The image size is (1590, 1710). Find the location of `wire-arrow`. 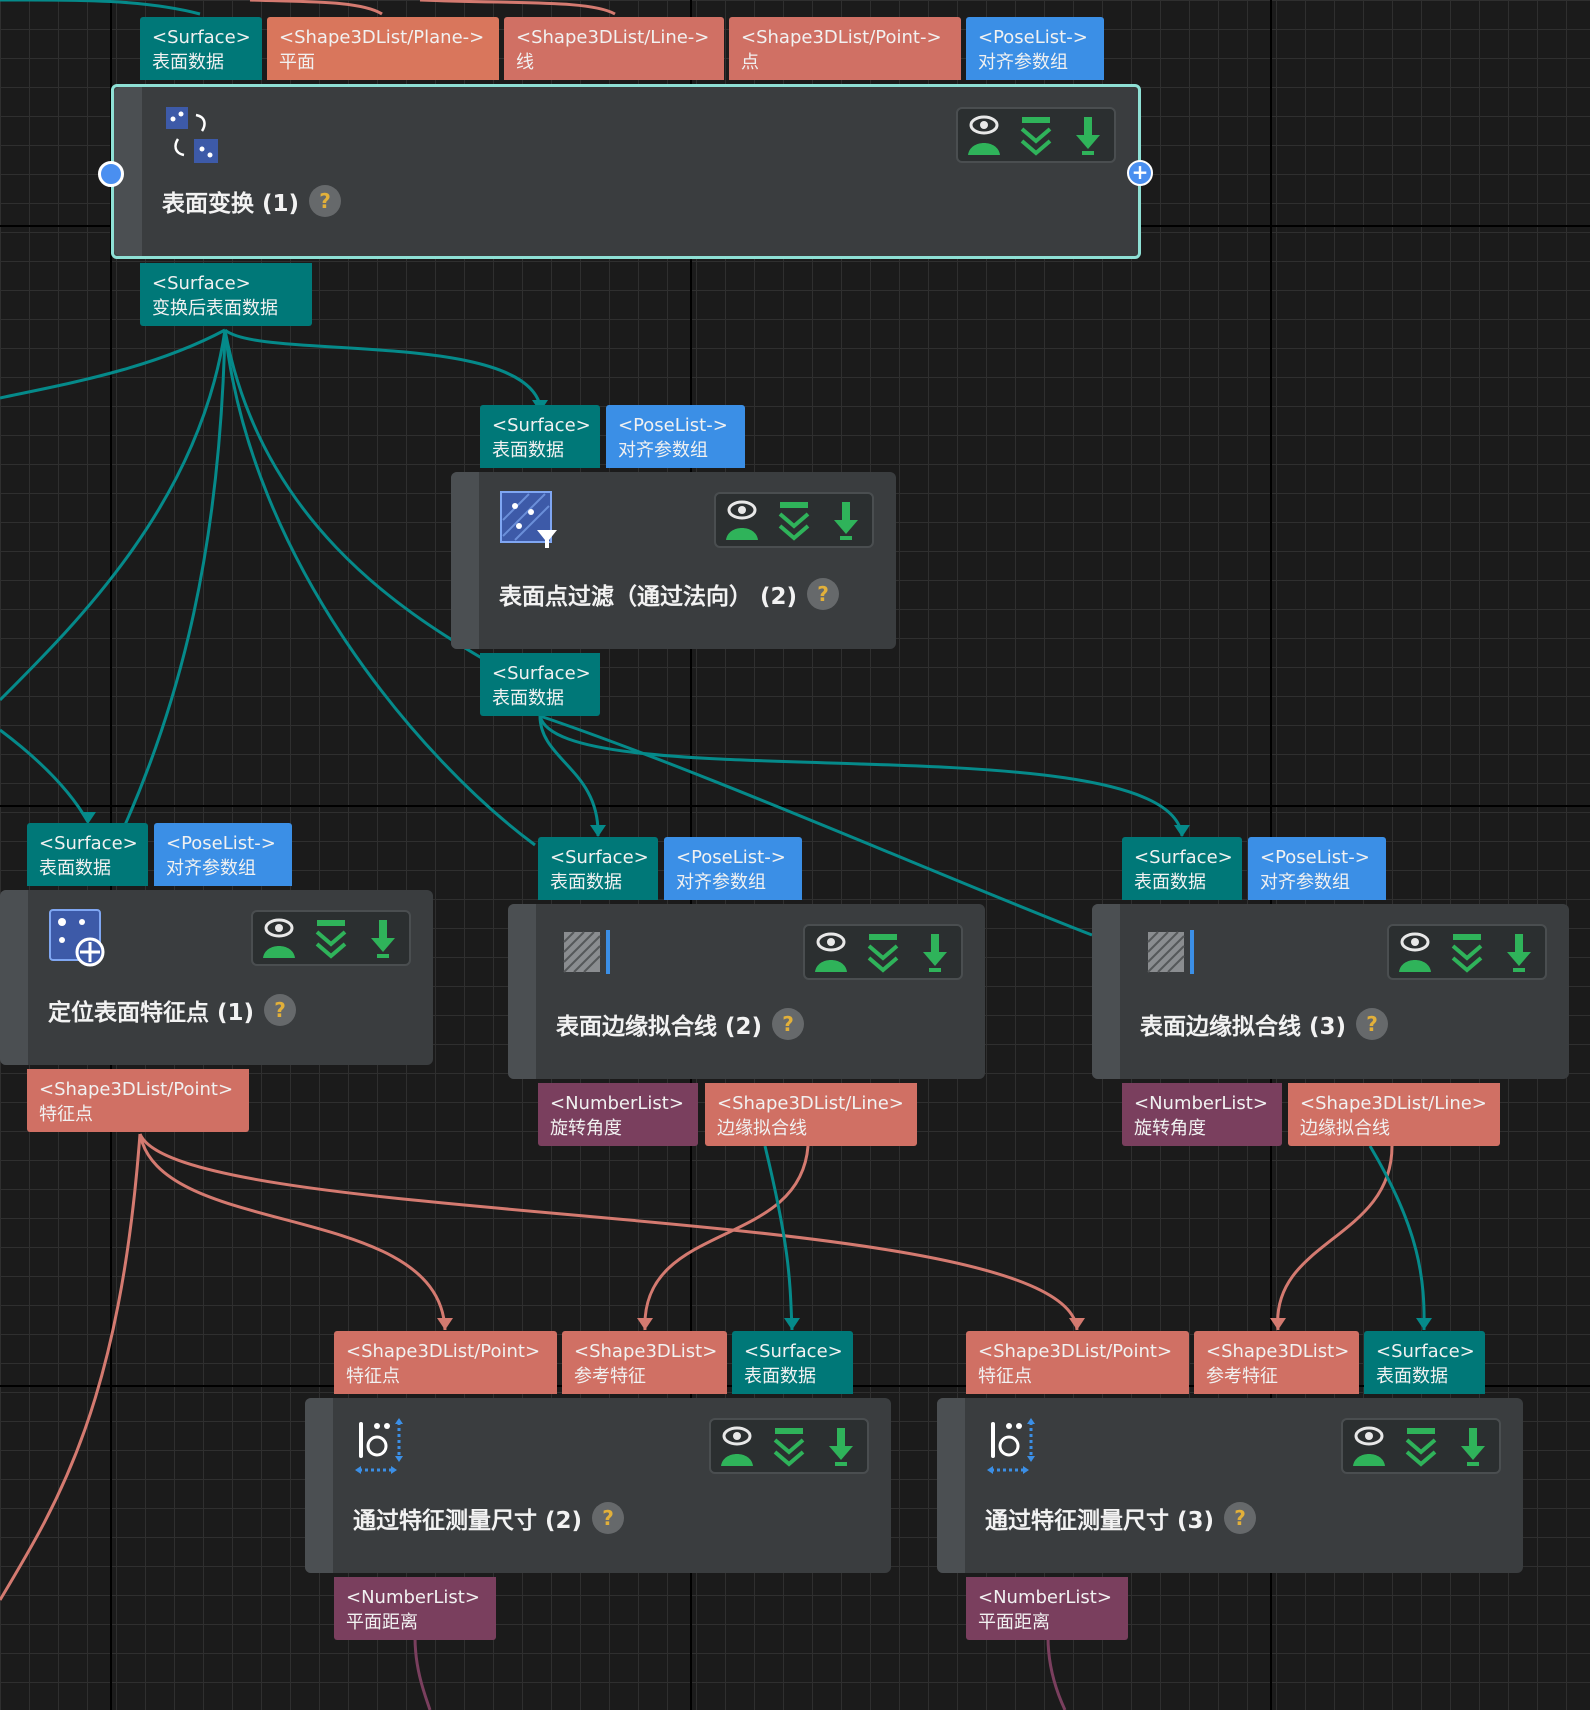

wire-arrow is located at coordinates (645, 1324).